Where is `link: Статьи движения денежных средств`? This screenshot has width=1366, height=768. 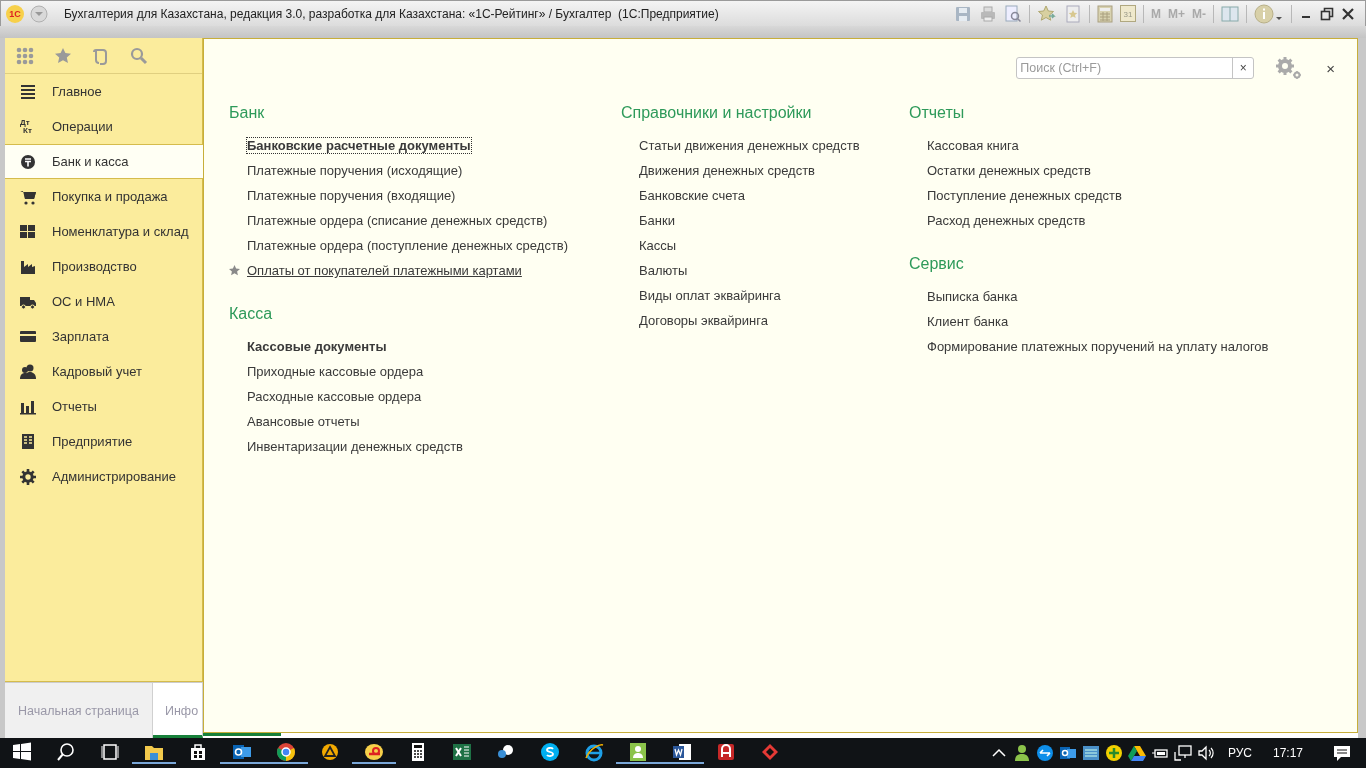
link: Статьи движения денежных средств is located at coordinates (749, 145).